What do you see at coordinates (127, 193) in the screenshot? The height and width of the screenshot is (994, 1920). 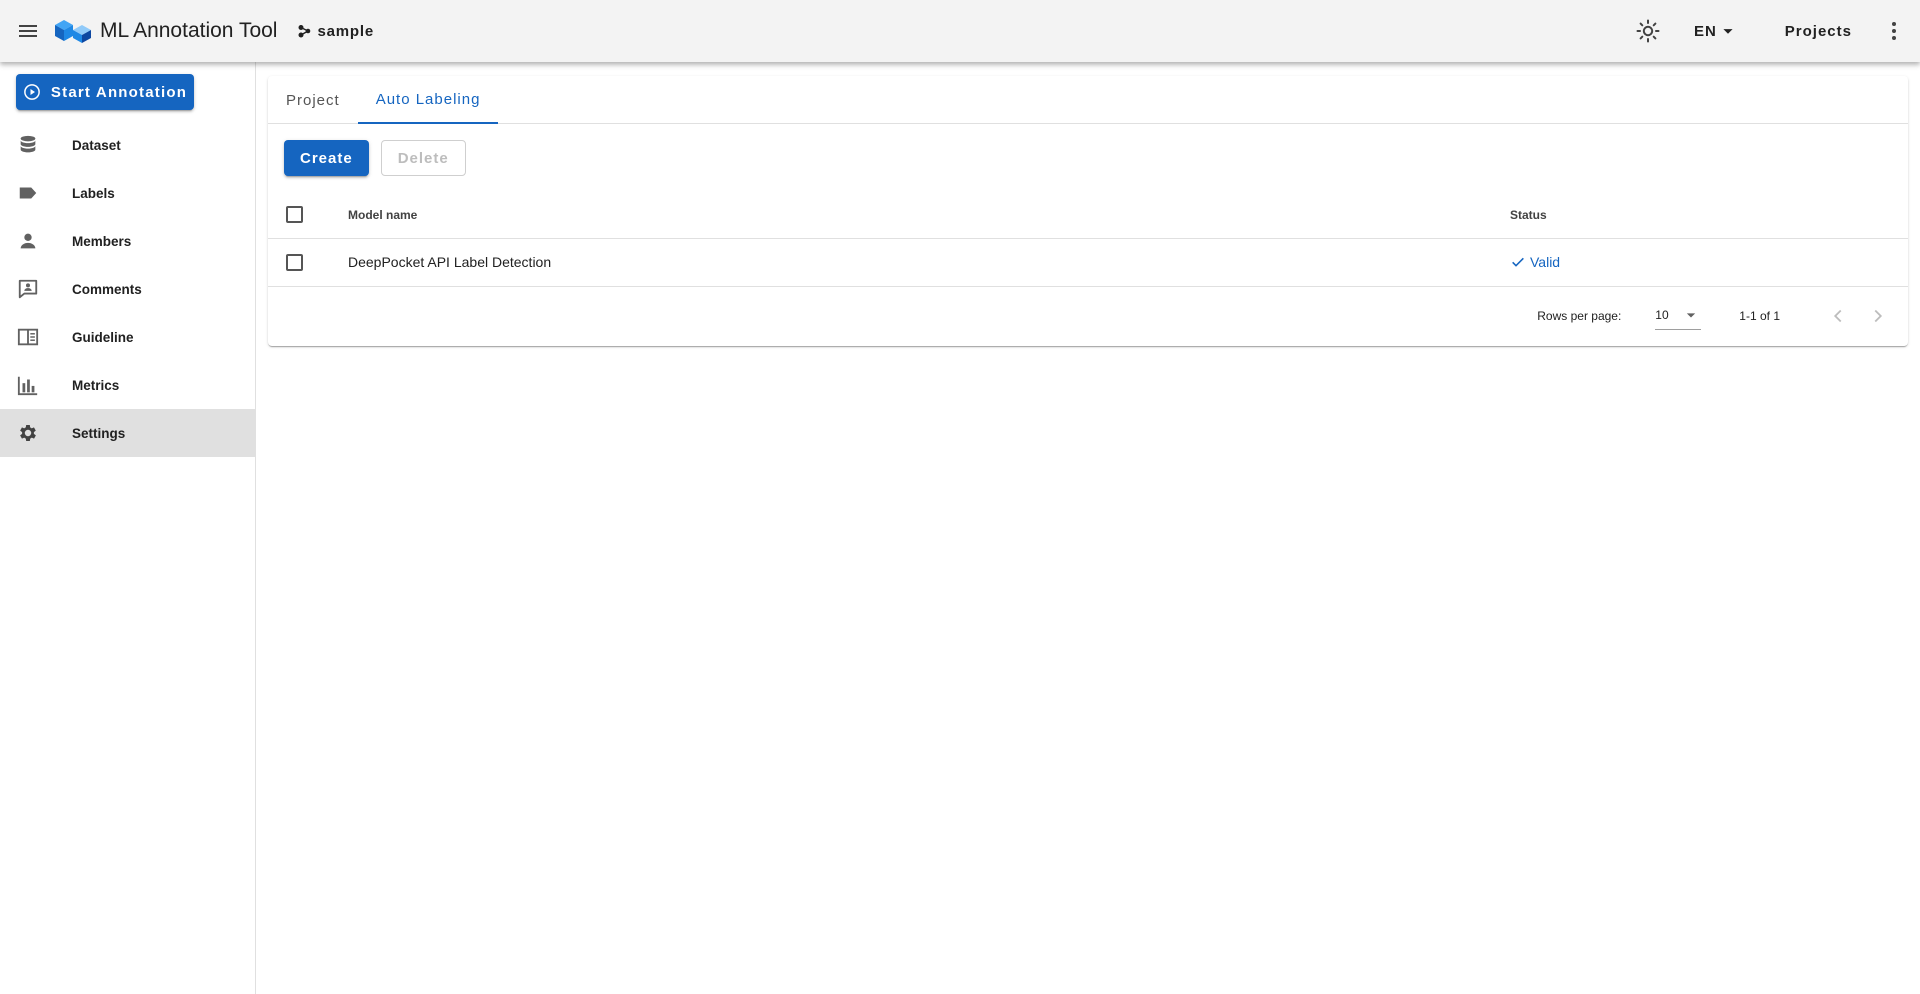 I see `sidebar-item-labels: Labels` at bounding box center [127, 193].